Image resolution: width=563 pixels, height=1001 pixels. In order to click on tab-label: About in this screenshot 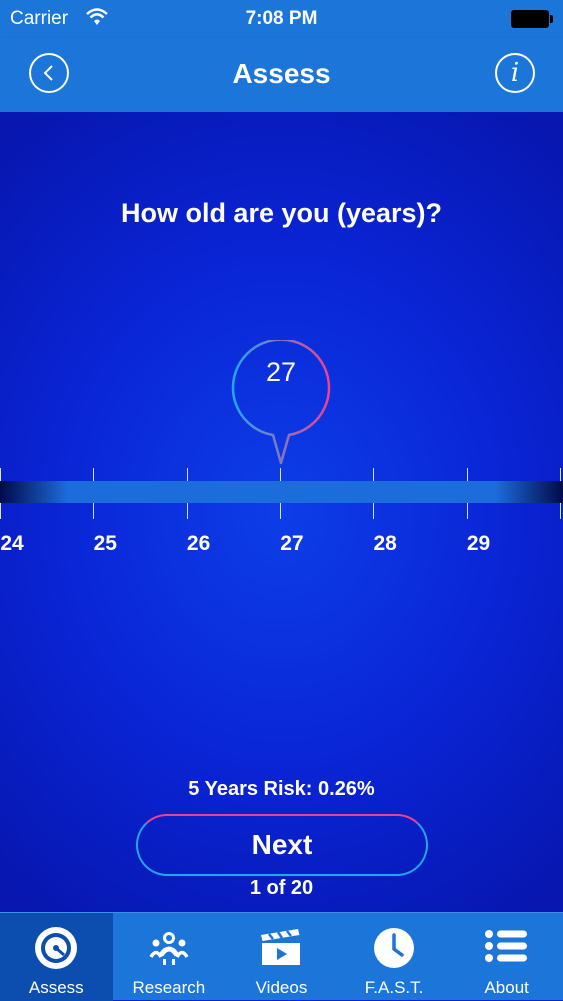, I will do `click(506, 987)`.